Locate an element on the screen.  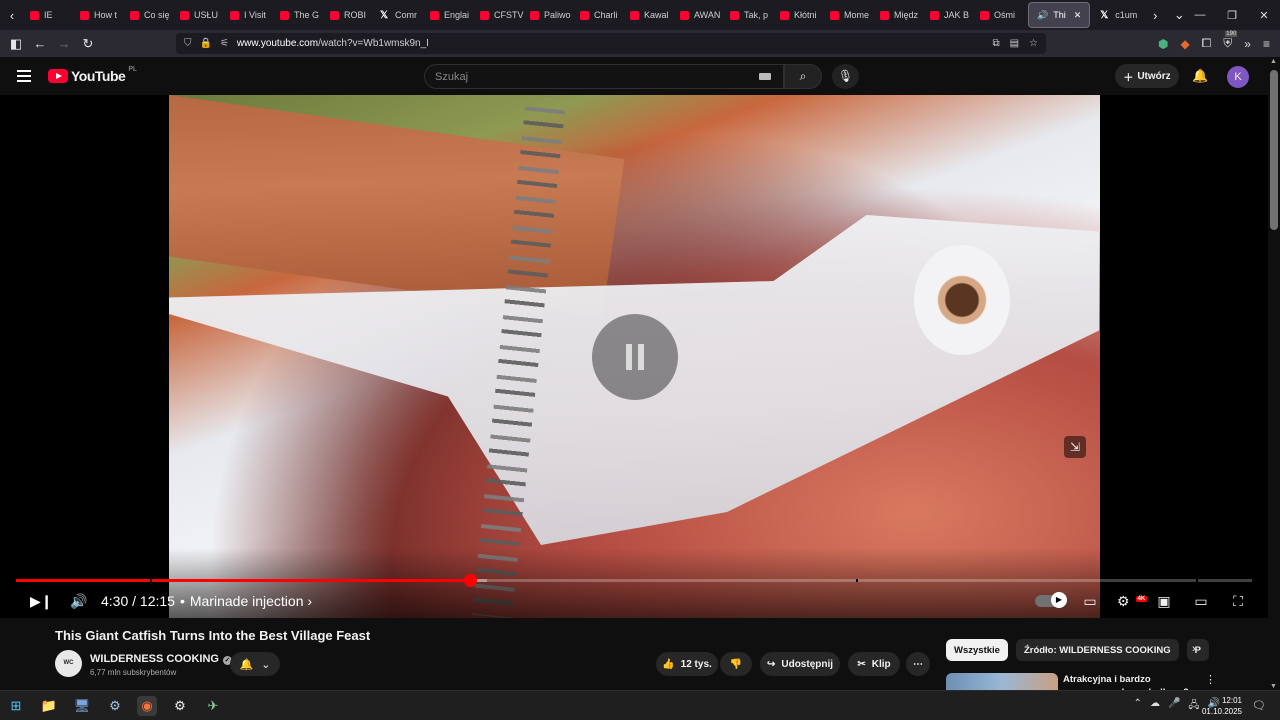
more-actions-button: ⋯ is located at coordinates (918, 664).